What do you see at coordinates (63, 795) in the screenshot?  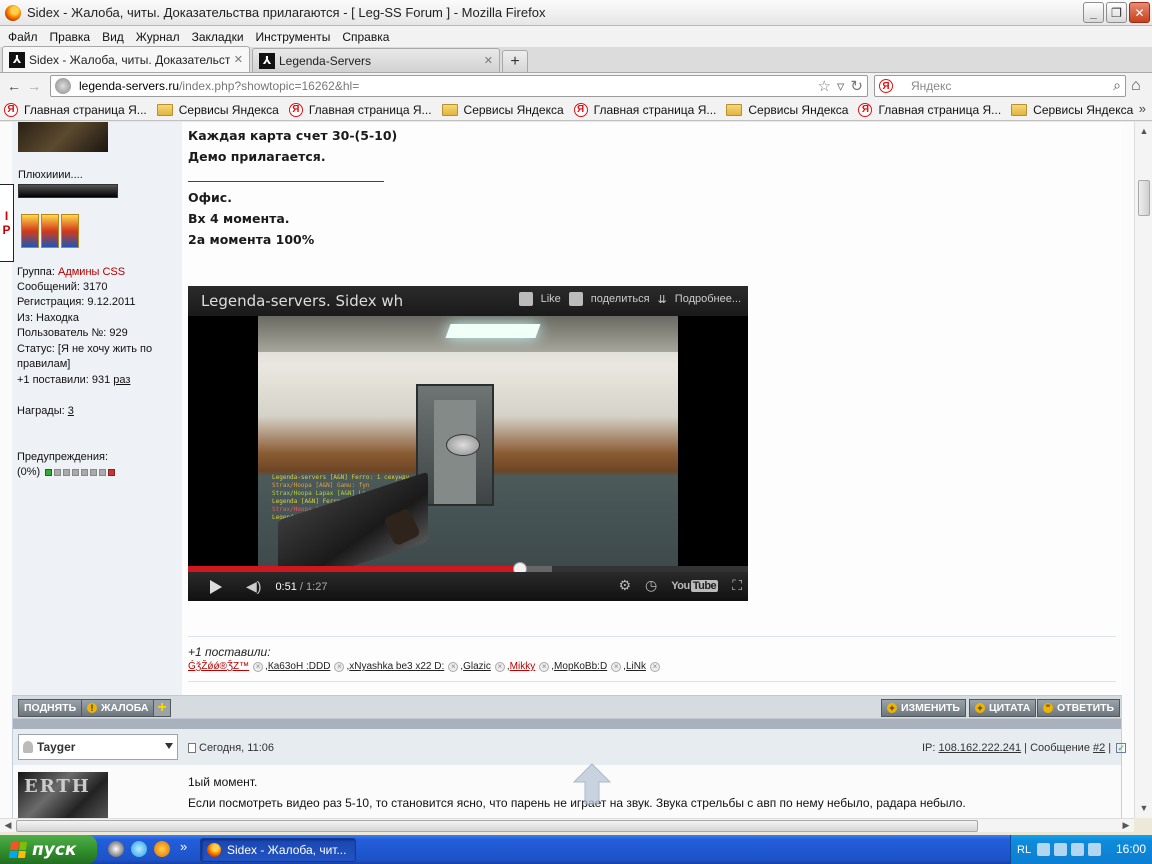 I see `avatar: ERTH` at bounding box center [63, 795].